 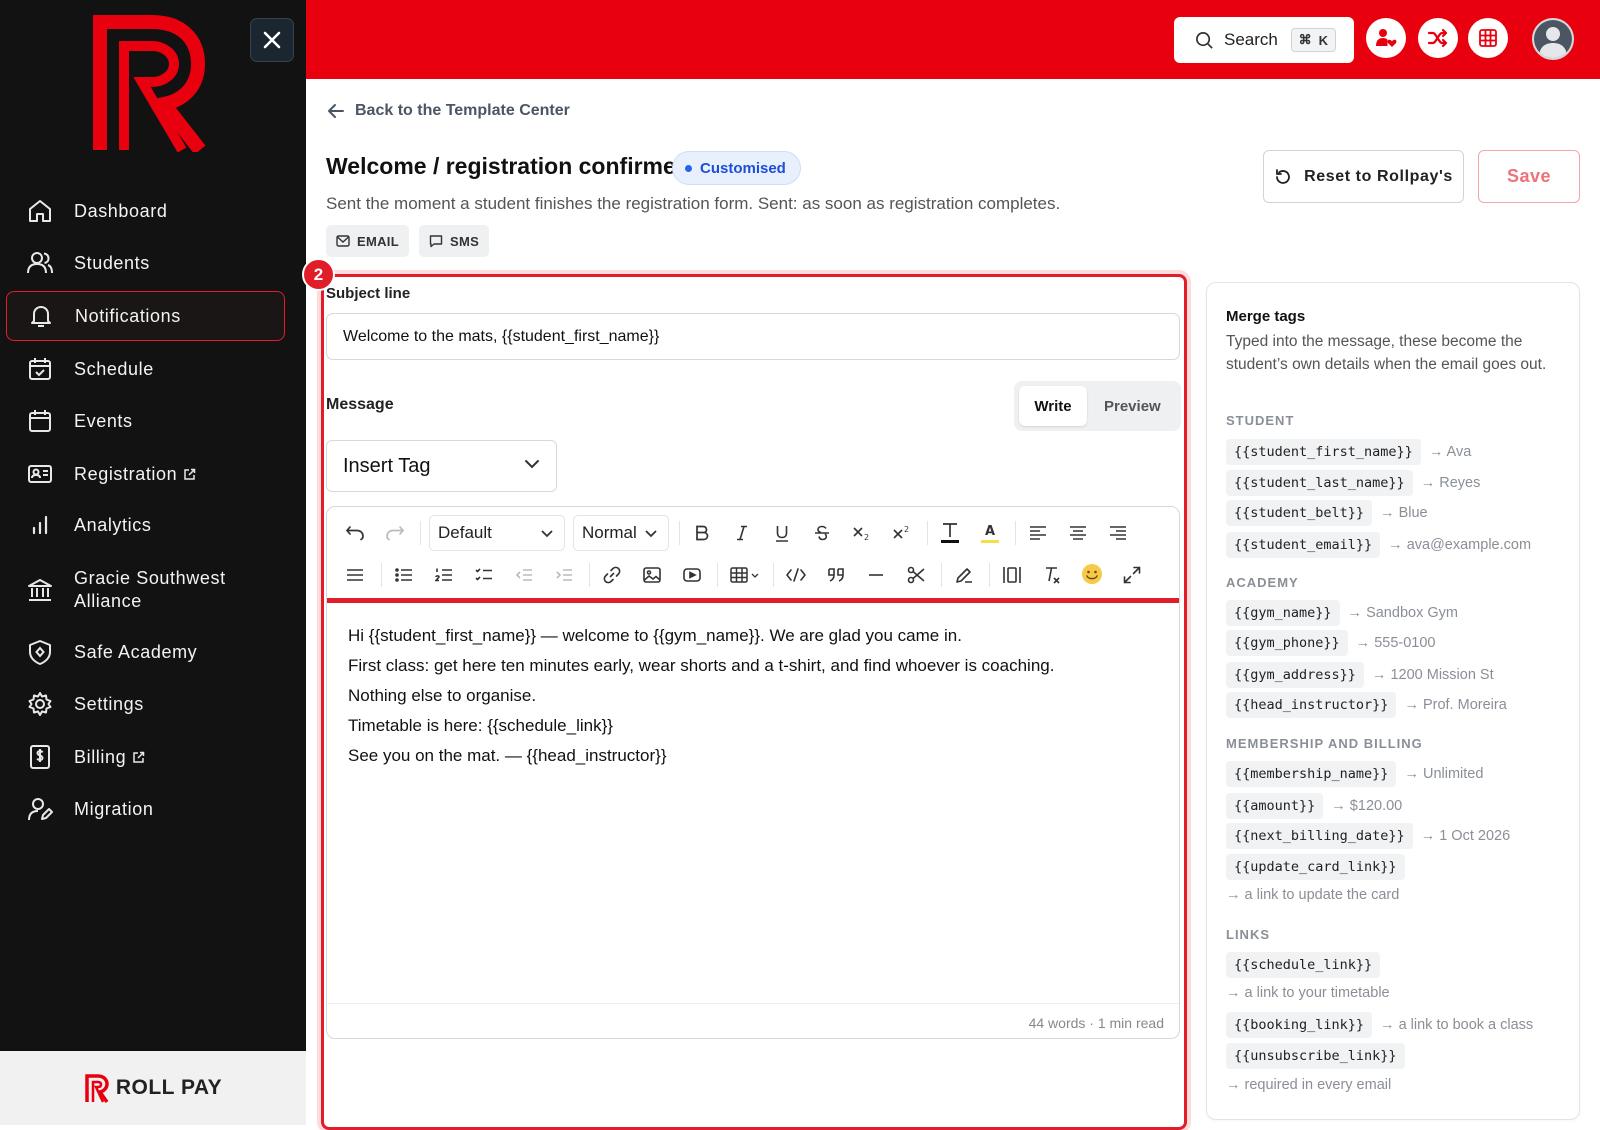 What do you see at coordinates (1363, 176) in the screenshot?
I see `reset-to-default-button: Reset to Rollpay's` at bounding box center [1363, 176].